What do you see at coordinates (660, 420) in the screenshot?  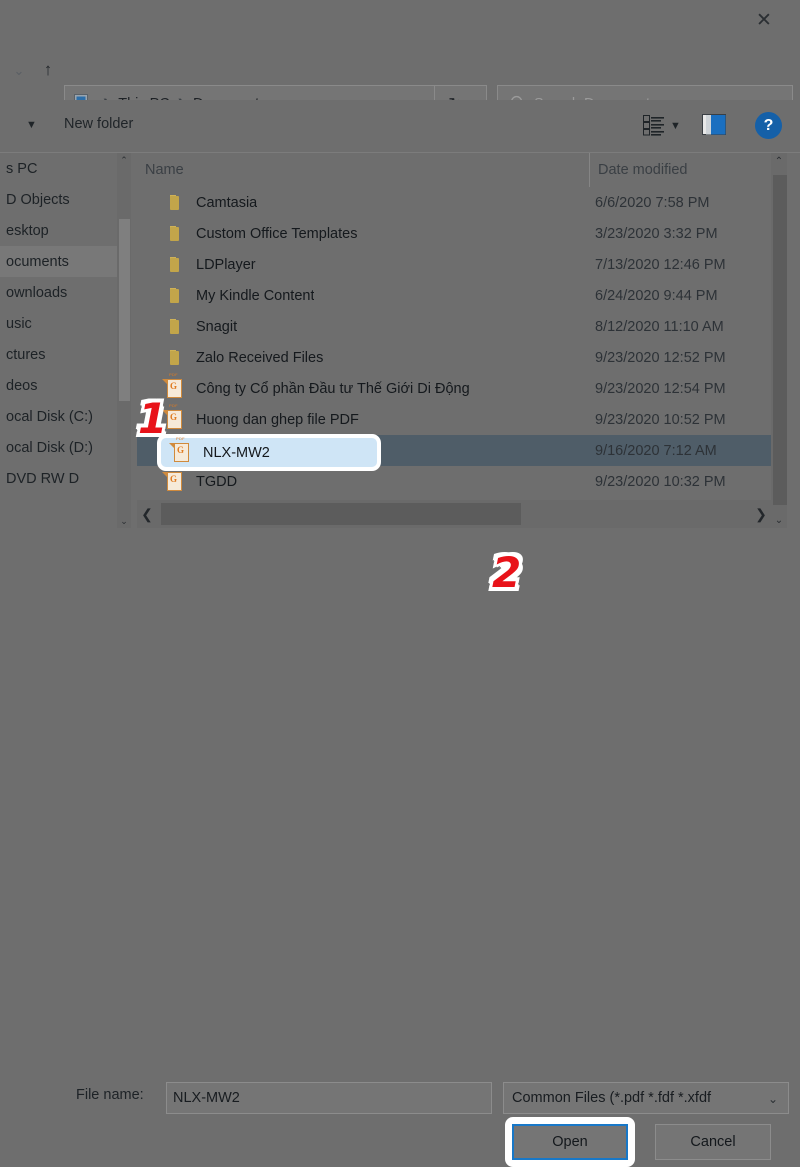 I see `file-date: 9/23/2020 10:52 PM` at bounding box center [660, 420].